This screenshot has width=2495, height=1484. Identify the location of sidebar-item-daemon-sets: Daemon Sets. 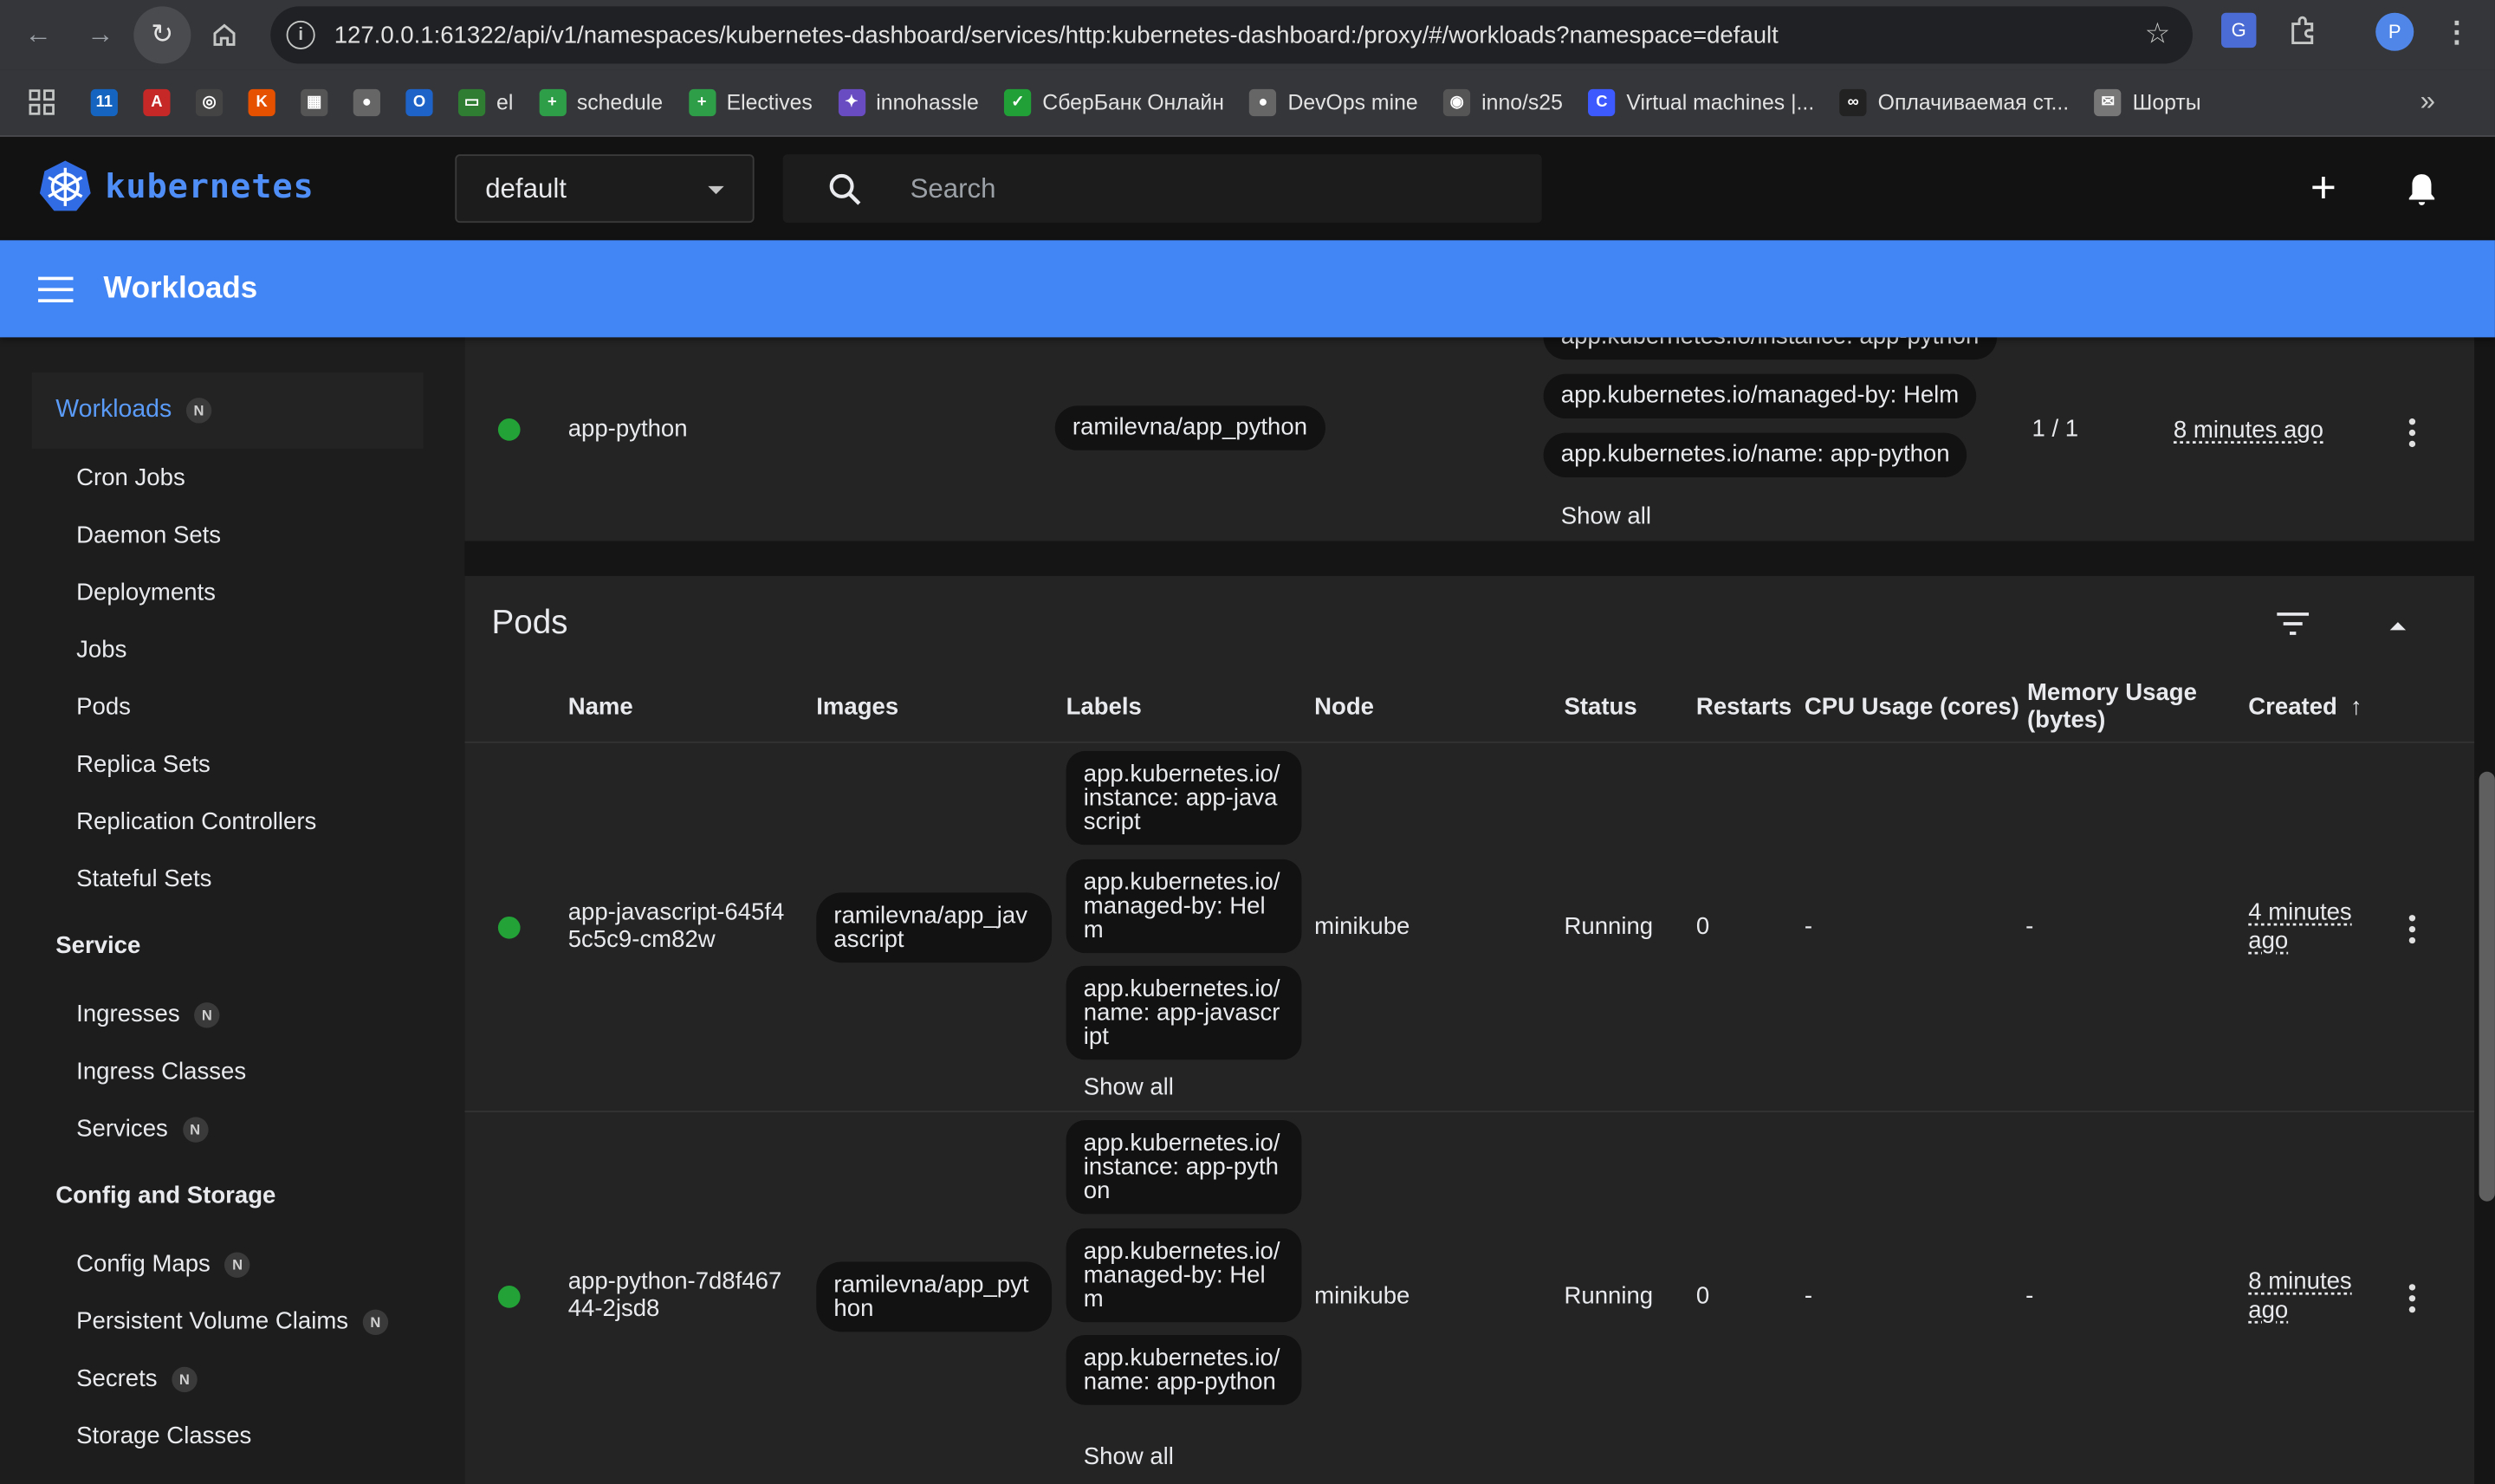
(148, 535).